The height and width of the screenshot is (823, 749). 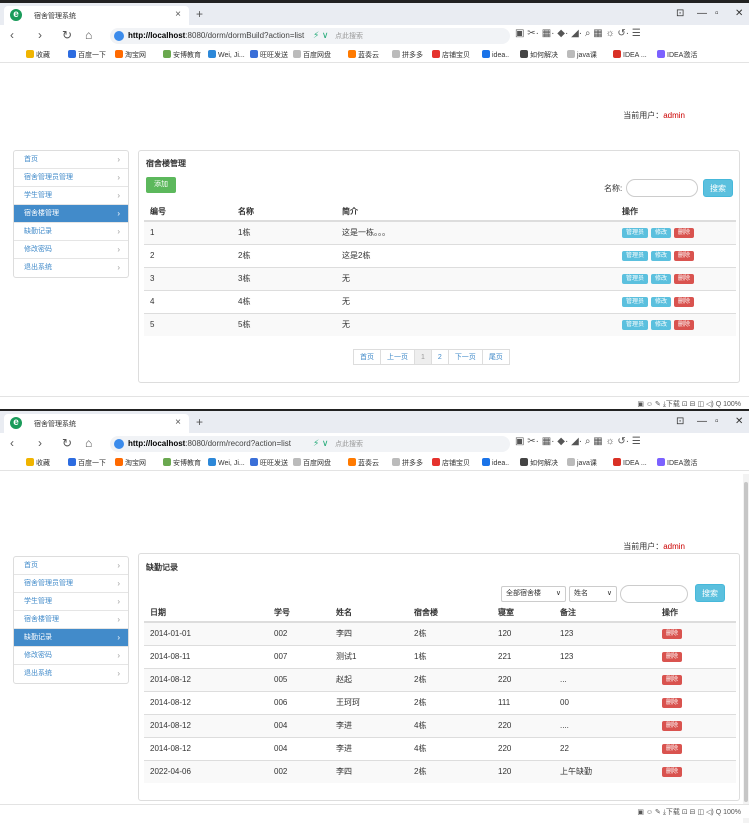 I want to click on forward-icon: ›, so click(x=40, y=443).